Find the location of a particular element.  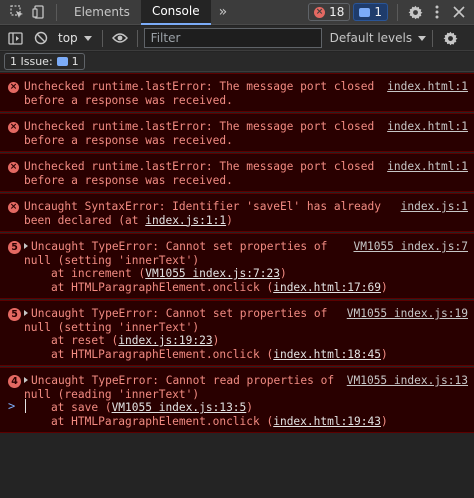

stack-frame-link: index.html:19:43 is located at coordinates (327, 422).